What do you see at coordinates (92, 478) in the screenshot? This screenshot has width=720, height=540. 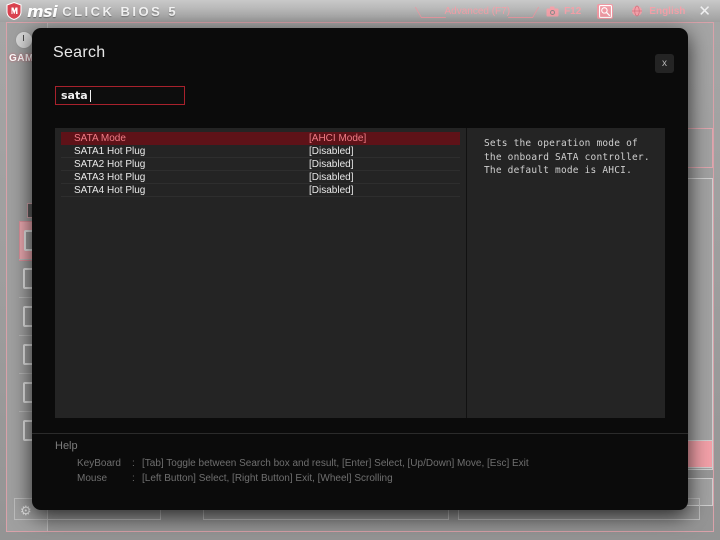 I see `help-mouse-label: Mouse` at bounding box center [92, 478].